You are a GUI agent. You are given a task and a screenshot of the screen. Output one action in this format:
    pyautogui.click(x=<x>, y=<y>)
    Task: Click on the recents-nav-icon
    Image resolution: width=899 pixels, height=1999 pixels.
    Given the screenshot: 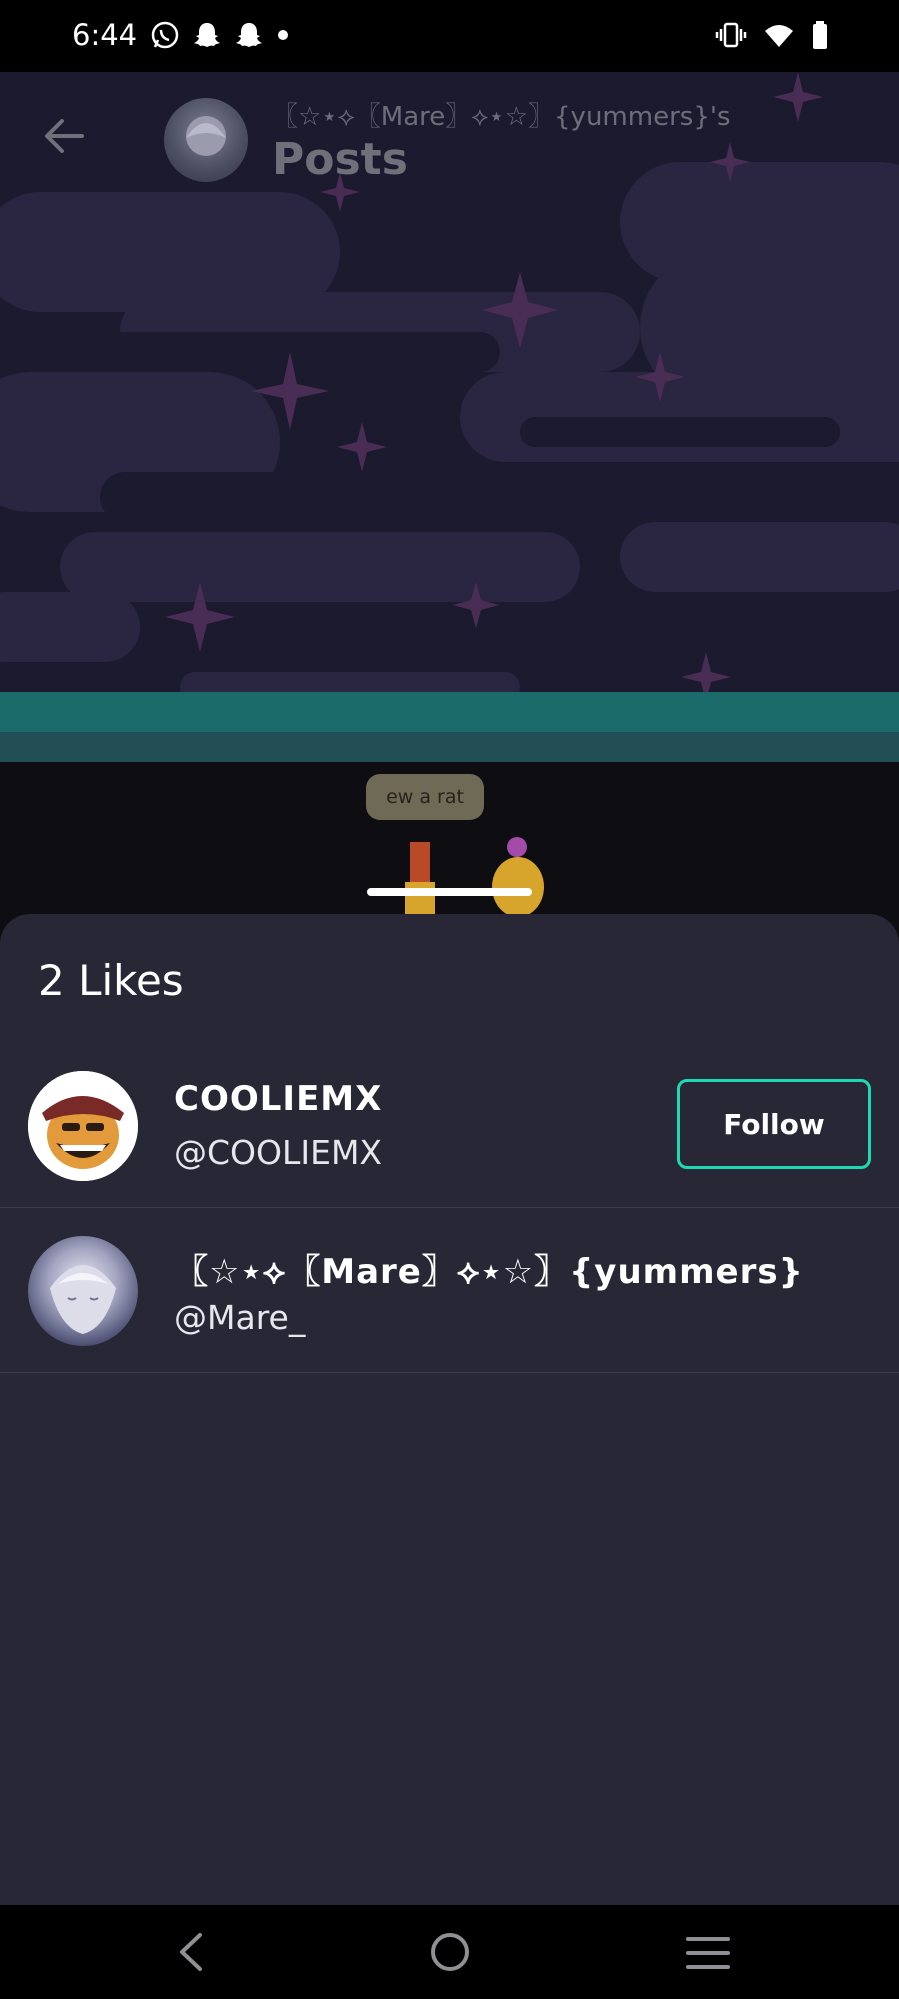 What is the action you would take?
    pyautogui.click(x=708, y=1953)
    